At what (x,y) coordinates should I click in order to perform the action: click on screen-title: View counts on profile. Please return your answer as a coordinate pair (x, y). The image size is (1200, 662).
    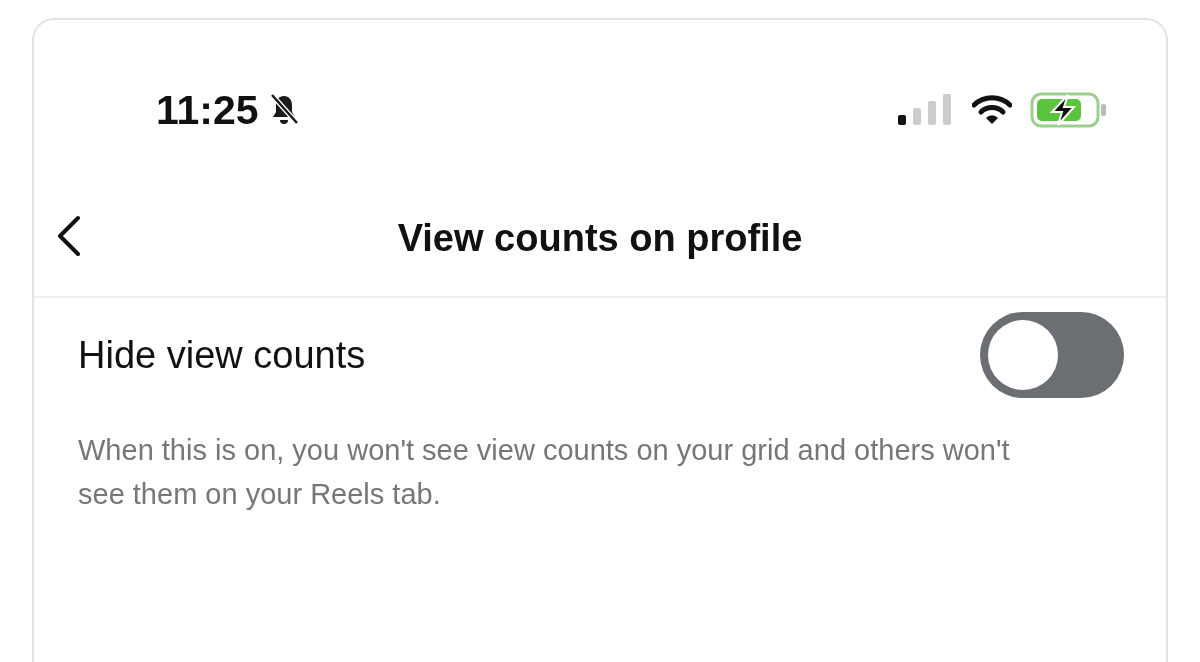
    Looking at the image, I should click on (600, 238).